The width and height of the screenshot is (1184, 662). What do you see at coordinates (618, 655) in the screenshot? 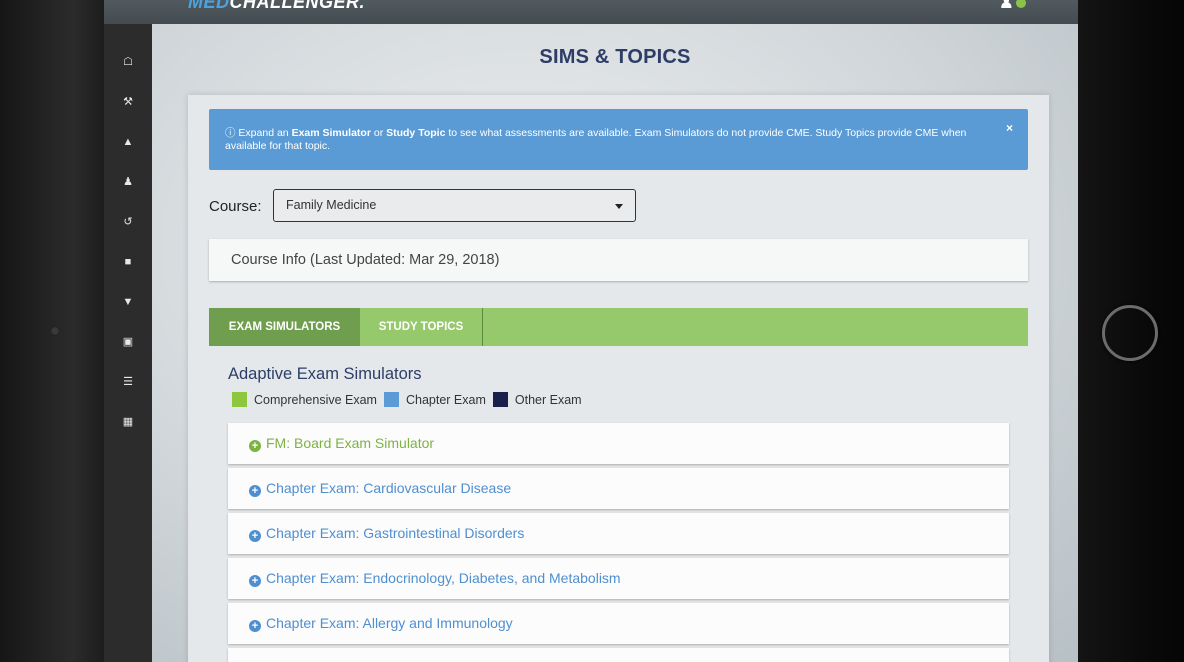
I see `exam-item-partial` at bounding box center [618, 655].